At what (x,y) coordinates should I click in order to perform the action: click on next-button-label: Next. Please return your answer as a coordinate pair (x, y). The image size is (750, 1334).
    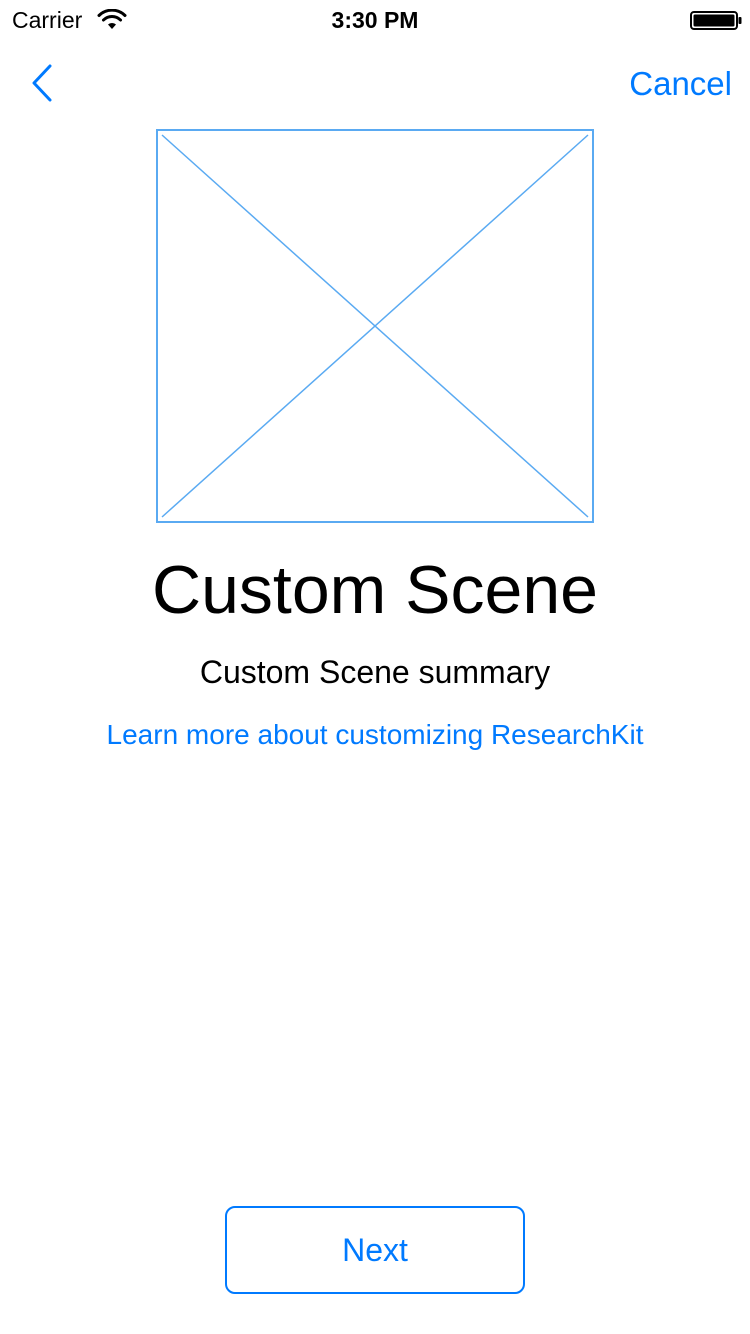
    Looking at the image, I should click on (375, 1249).